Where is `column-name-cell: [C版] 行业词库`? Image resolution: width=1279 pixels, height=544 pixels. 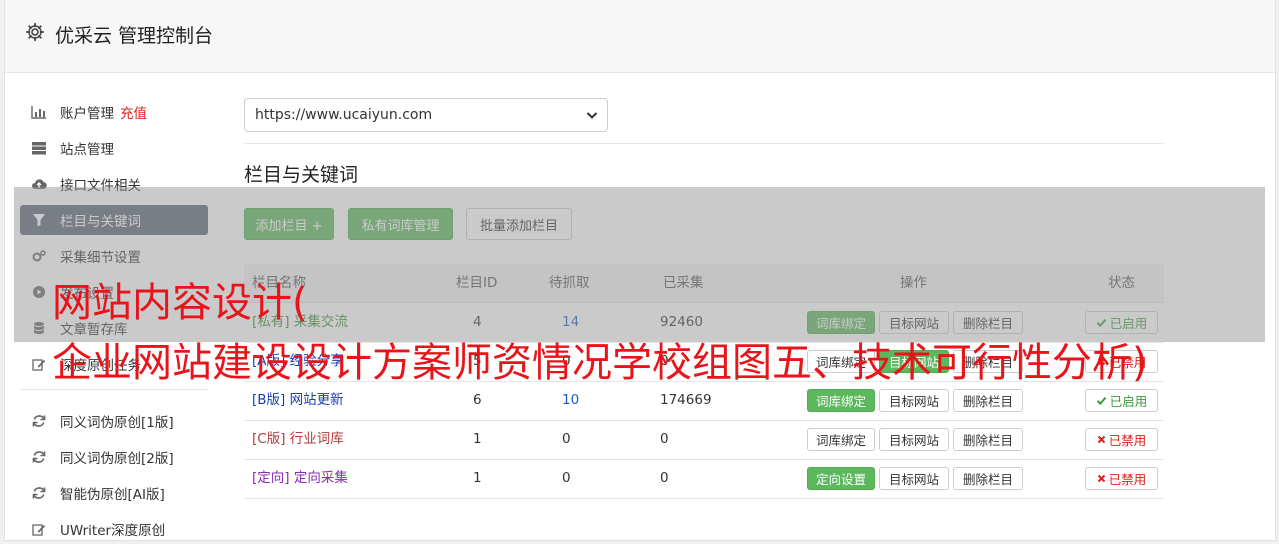 column-name-cell: [C版] 行业词库 is located at coordinates (298, 439).